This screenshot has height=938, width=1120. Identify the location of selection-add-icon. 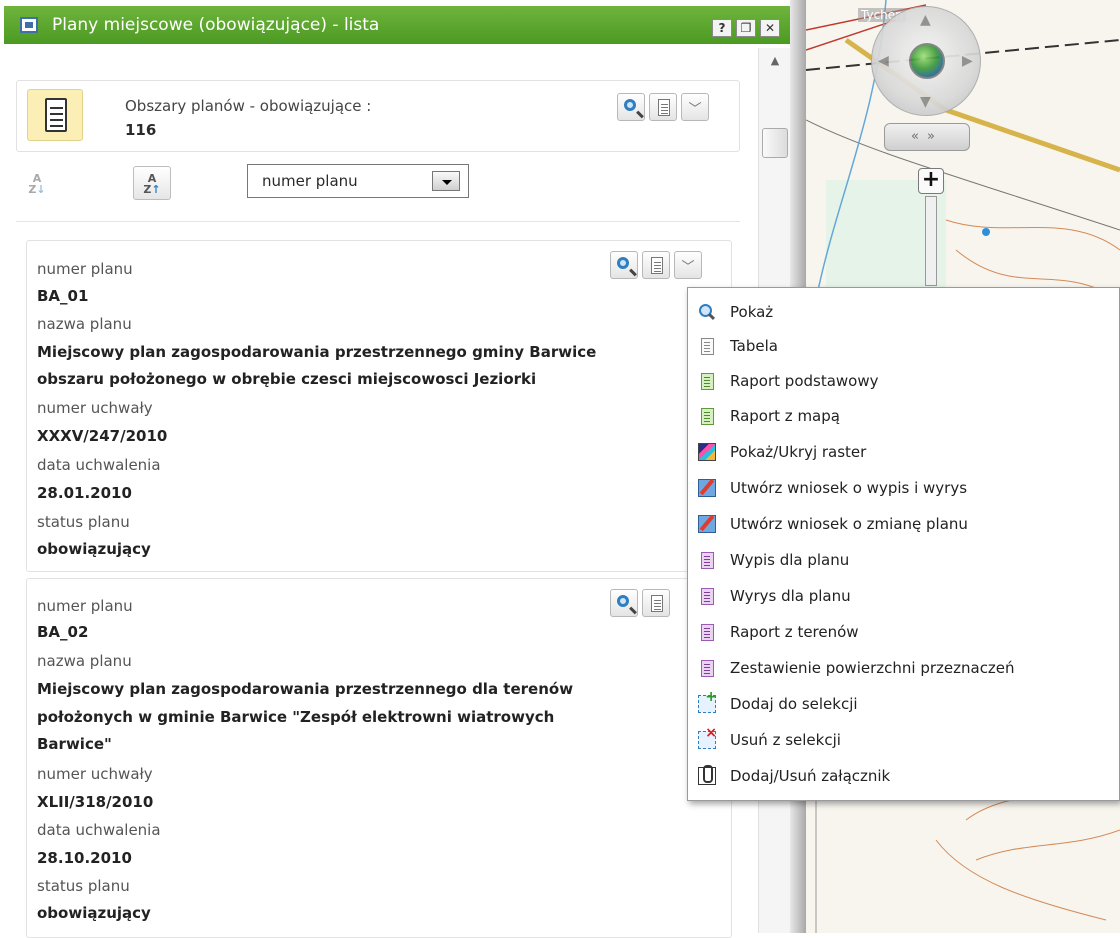
(707, 701).